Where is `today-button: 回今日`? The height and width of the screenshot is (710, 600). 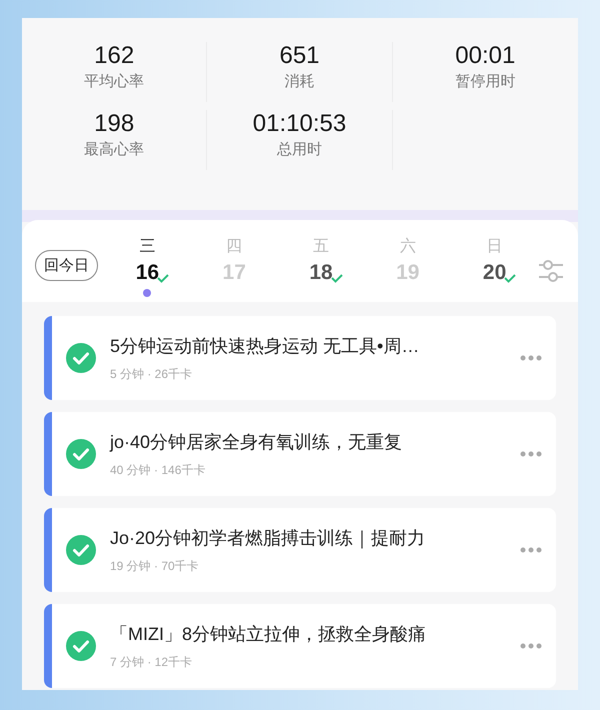
today-button: 回今日 is located at coordinates (66, 265).